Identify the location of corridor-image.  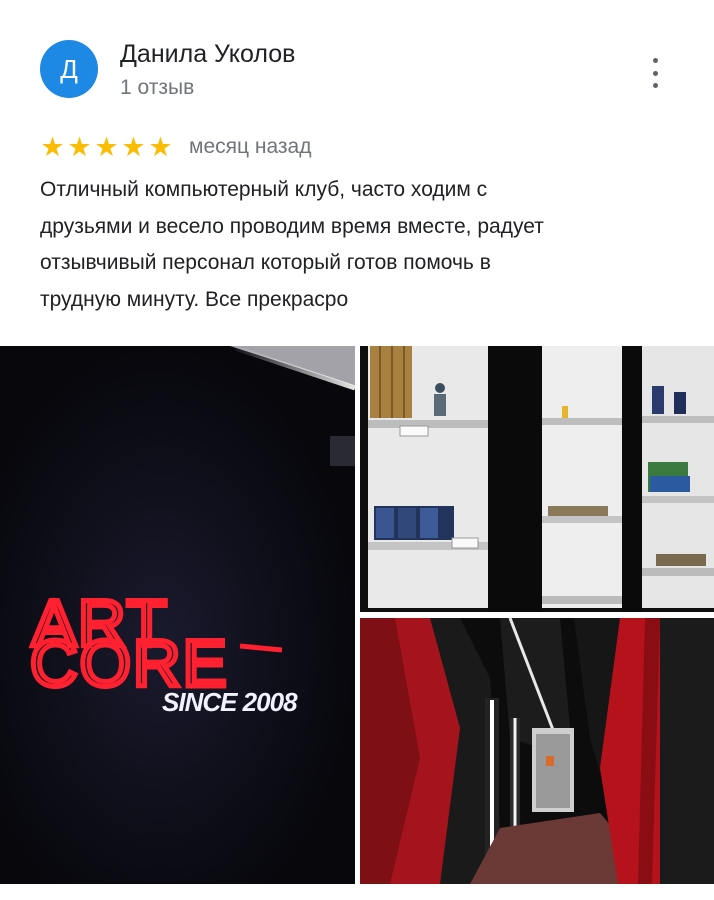
(537, 751).